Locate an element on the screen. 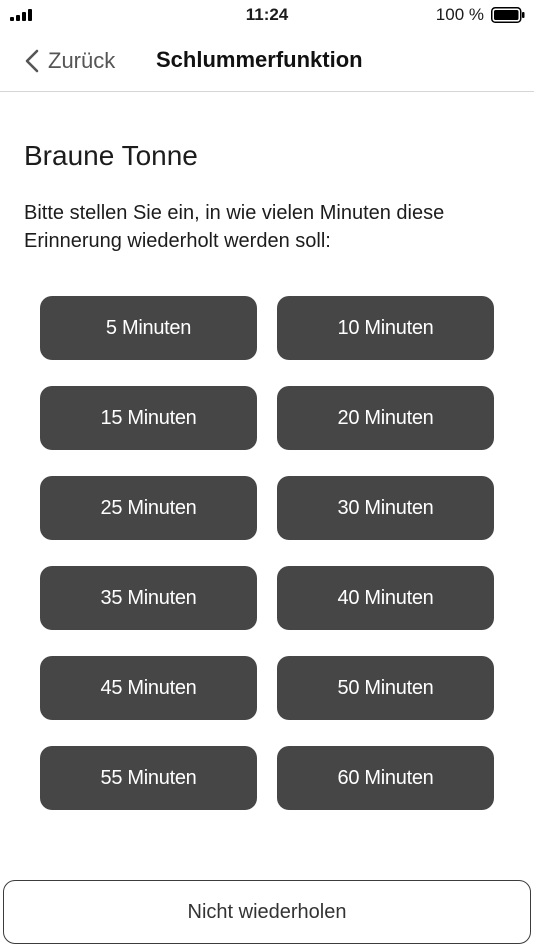 The image size is (534, 950). navigation-bar: Zurück Schlummerfunktion is located at coordinates (267, 61).